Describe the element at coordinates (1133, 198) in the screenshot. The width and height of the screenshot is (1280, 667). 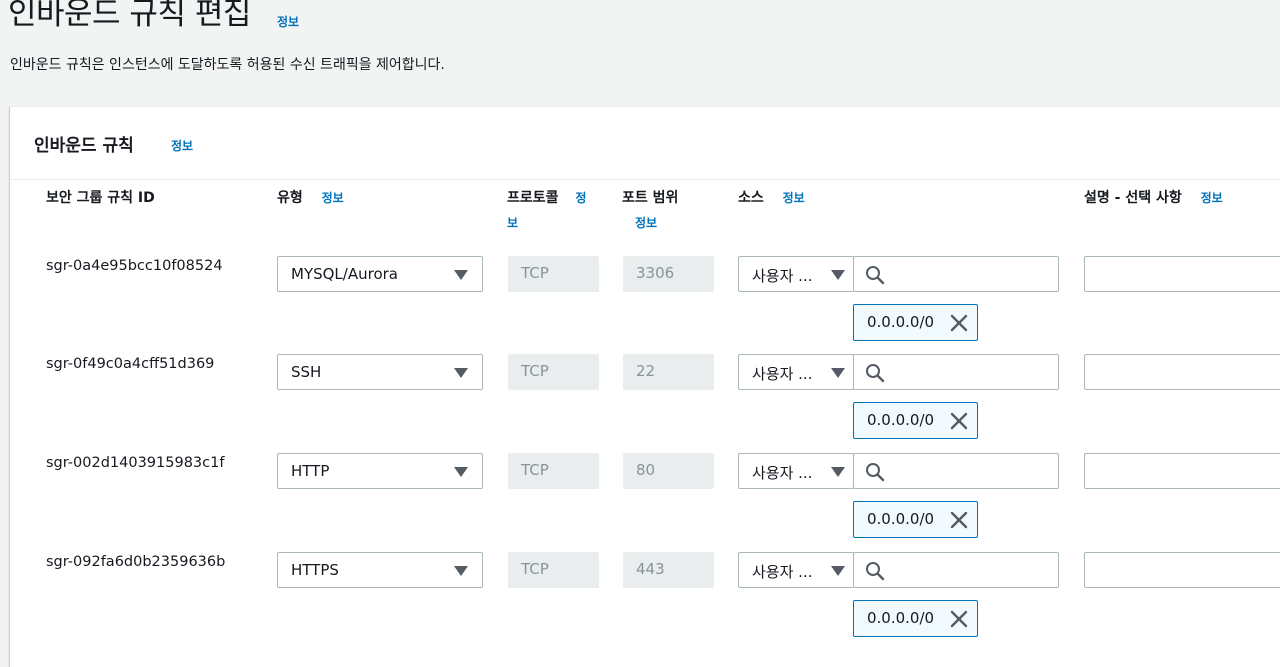
I see `col-header-description-label: 설명 - 선택 사항` at that location.